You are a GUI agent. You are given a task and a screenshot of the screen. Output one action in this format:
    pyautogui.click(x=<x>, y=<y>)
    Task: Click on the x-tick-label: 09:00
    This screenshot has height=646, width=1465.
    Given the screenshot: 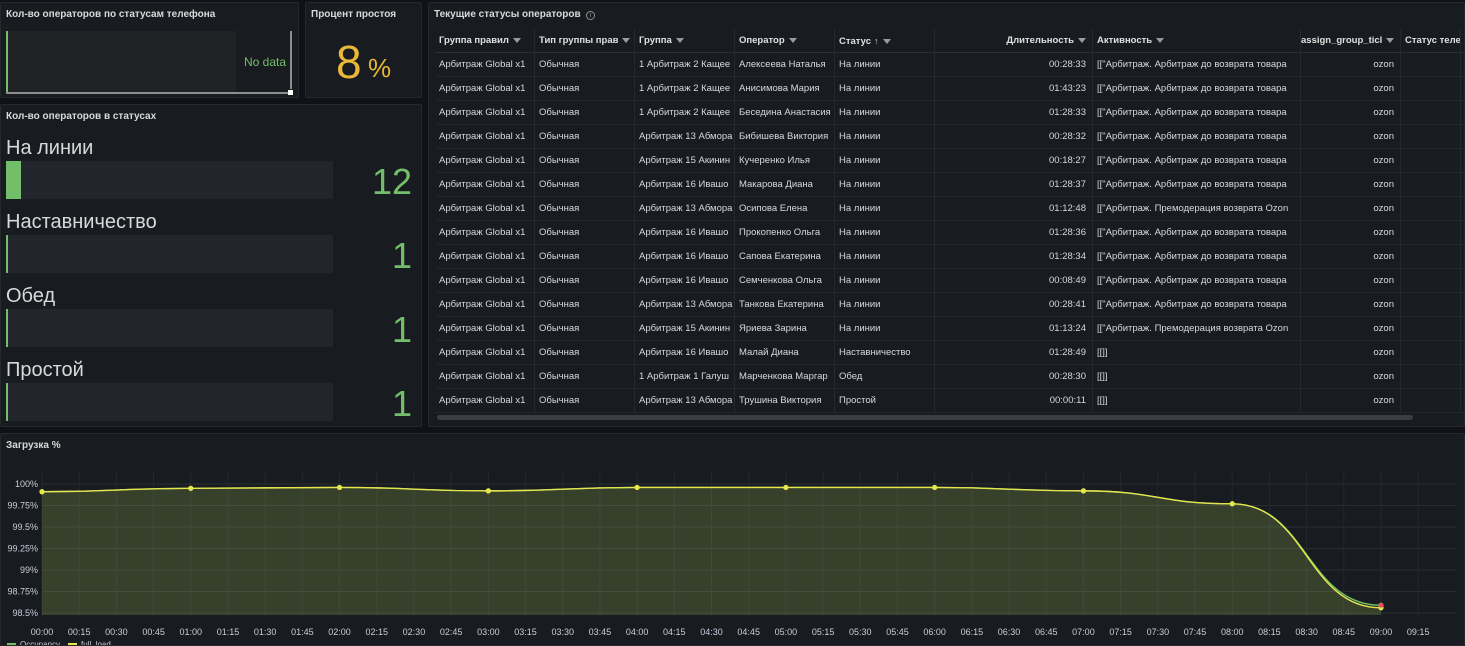 What is the action you would take?
    pyautogui.click(x=1381, y=632)
    